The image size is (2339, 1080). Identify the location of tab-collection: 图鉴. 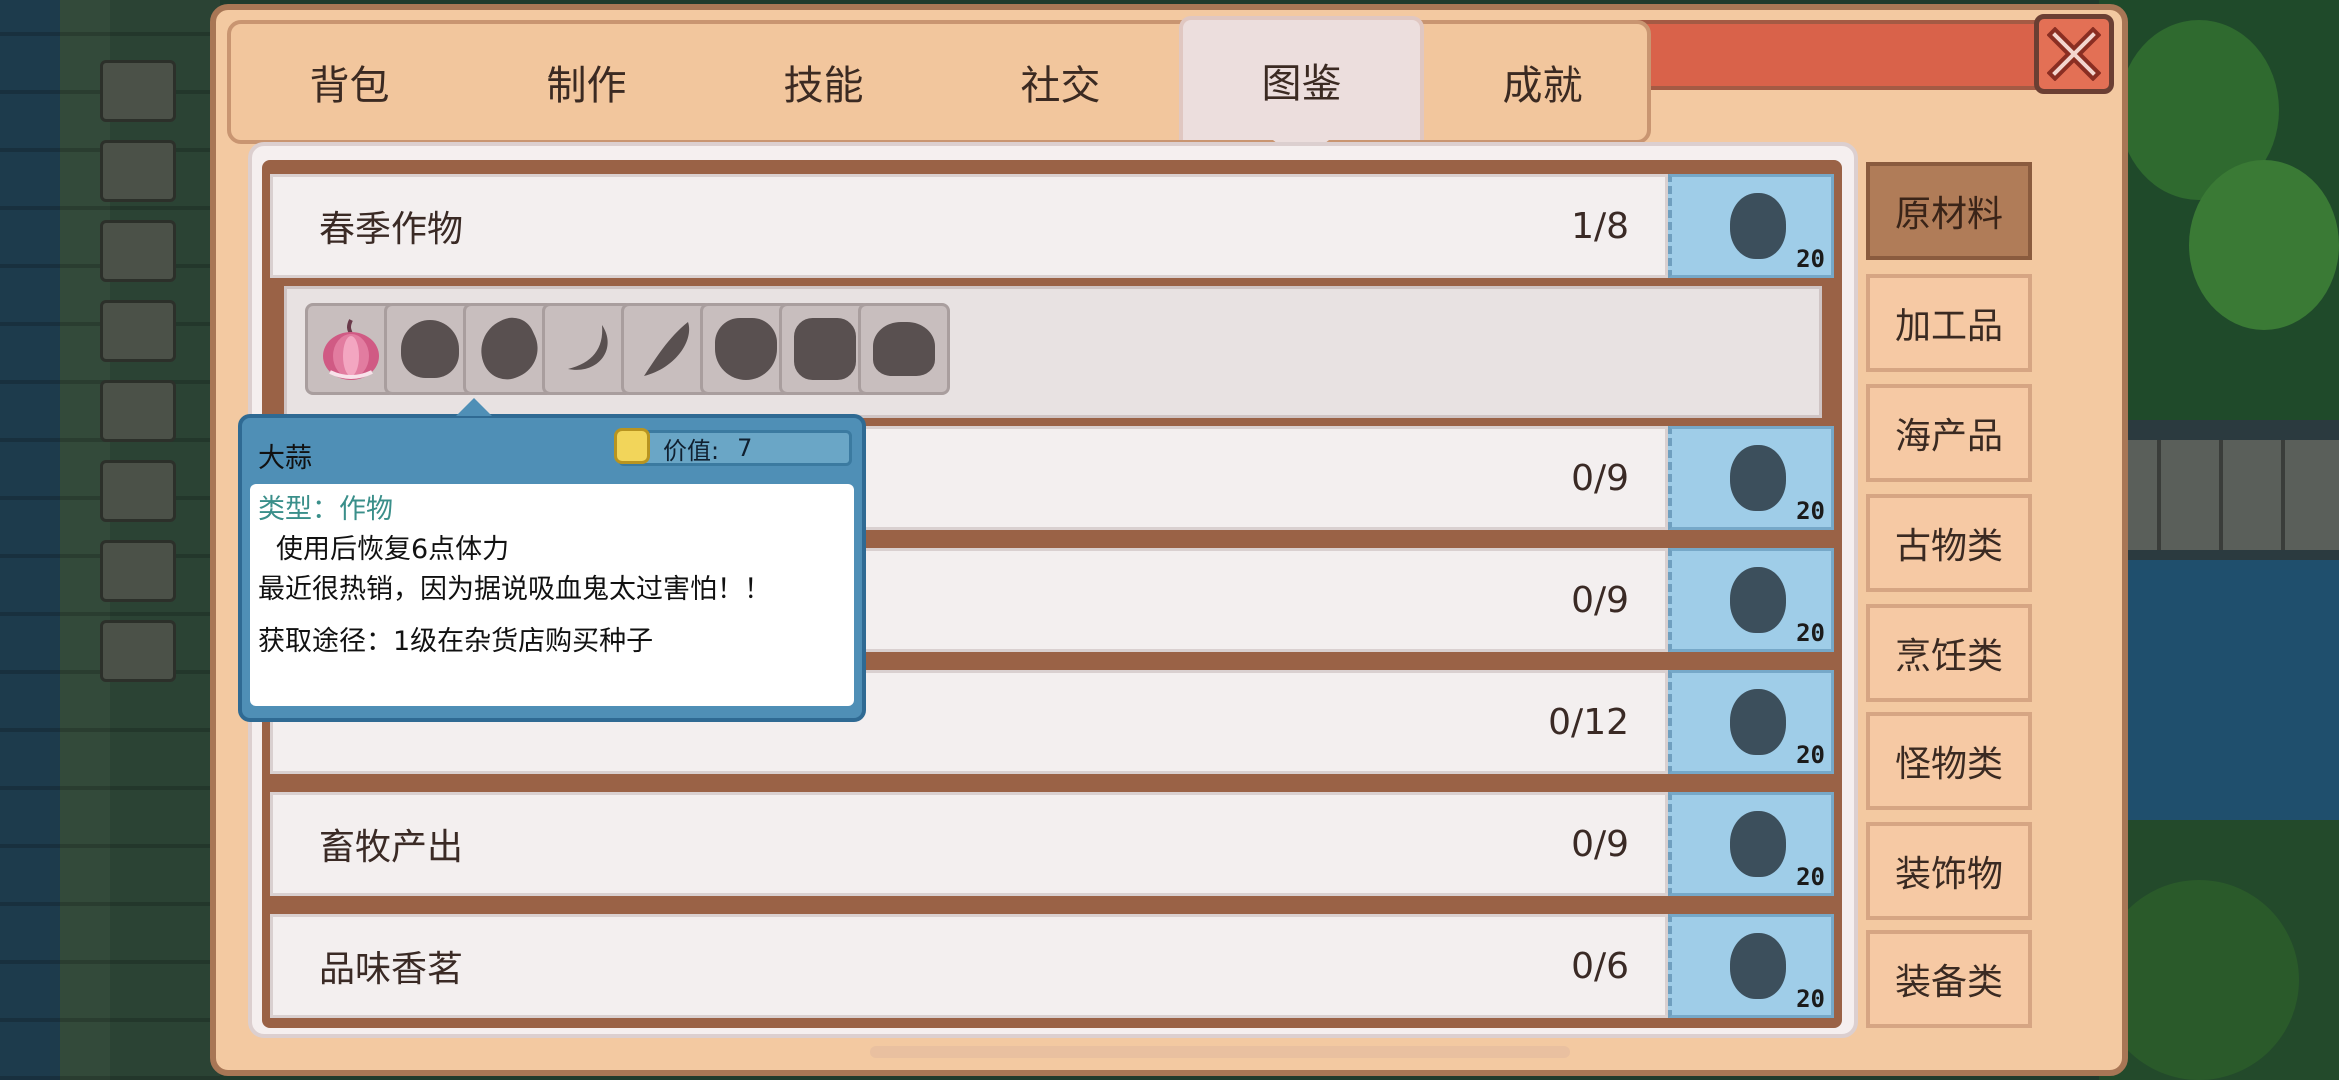
(1301, 89).